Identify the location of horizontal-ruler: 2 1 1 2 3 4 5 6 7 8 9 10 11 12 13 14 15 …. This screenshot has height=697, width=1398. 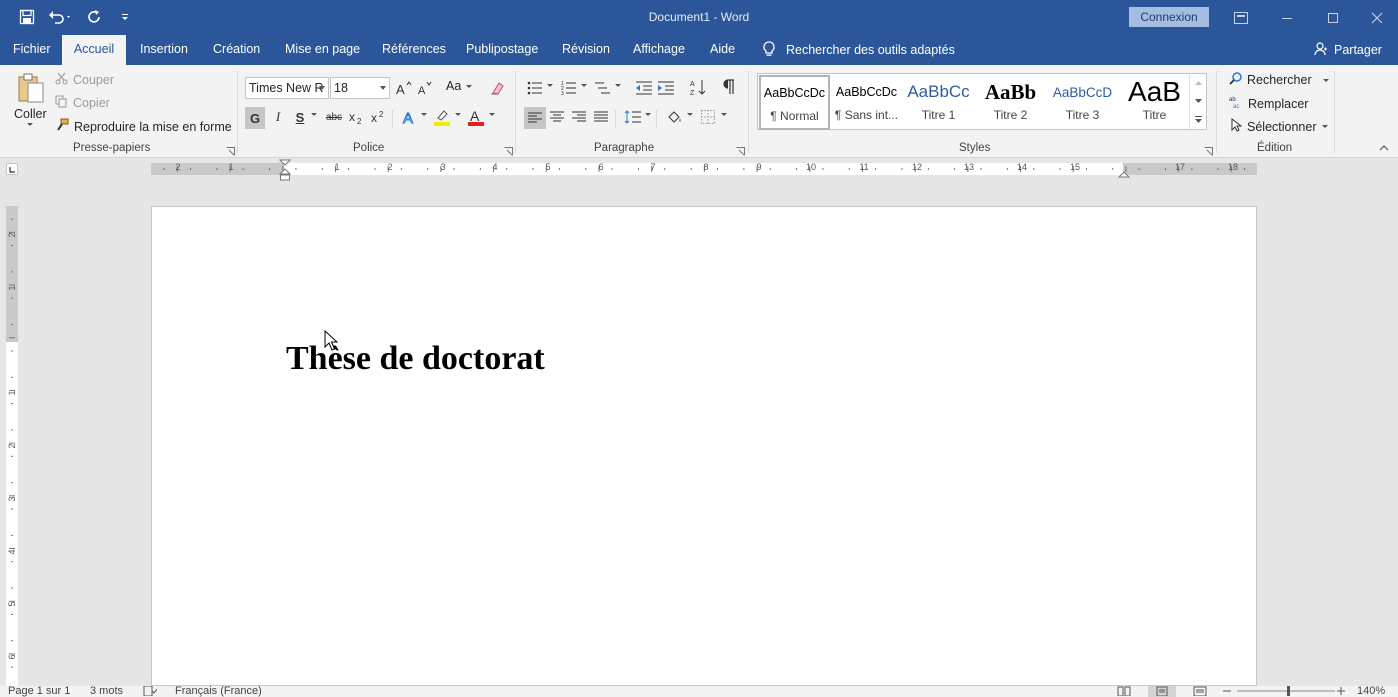
(704, 168).